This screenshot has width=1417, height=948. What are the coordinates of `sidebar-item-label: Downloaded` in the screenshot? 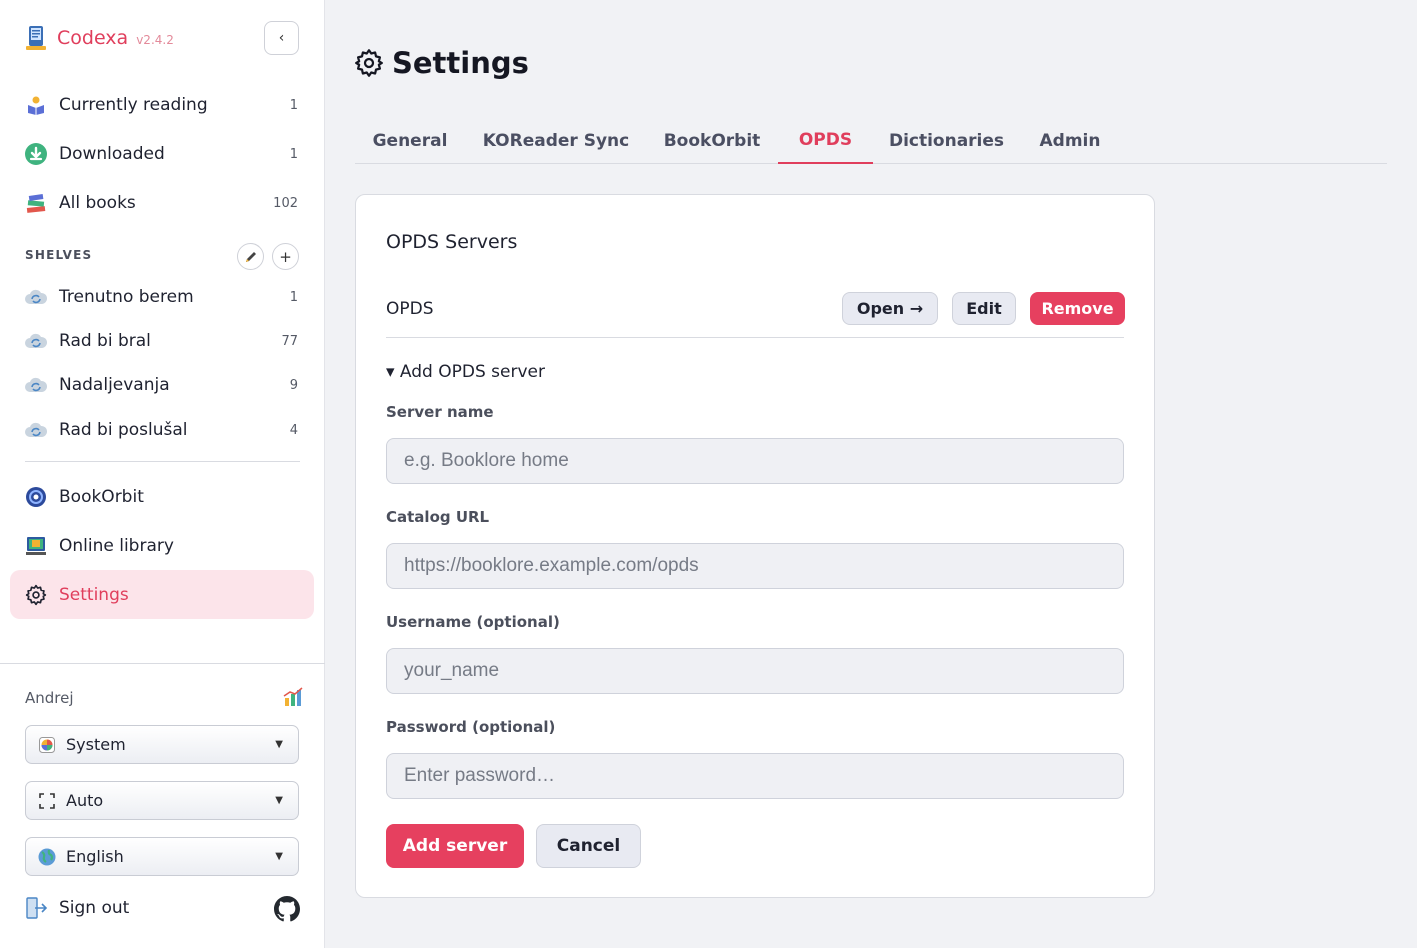 It's located at (112, 154).